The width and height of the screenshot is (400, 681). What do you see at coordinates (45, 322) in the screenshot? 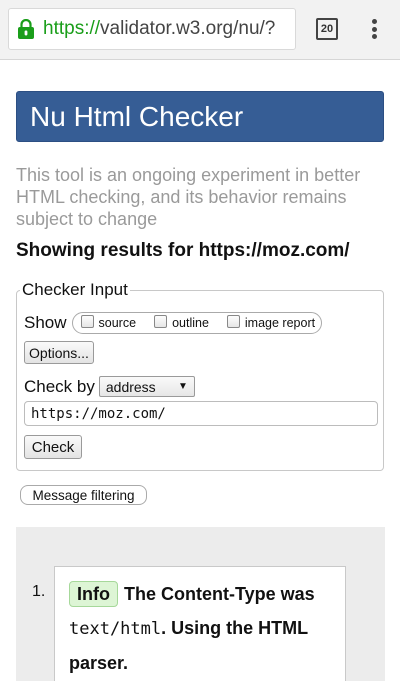
I see `show-label: Show` at bounding box center [45, 322].